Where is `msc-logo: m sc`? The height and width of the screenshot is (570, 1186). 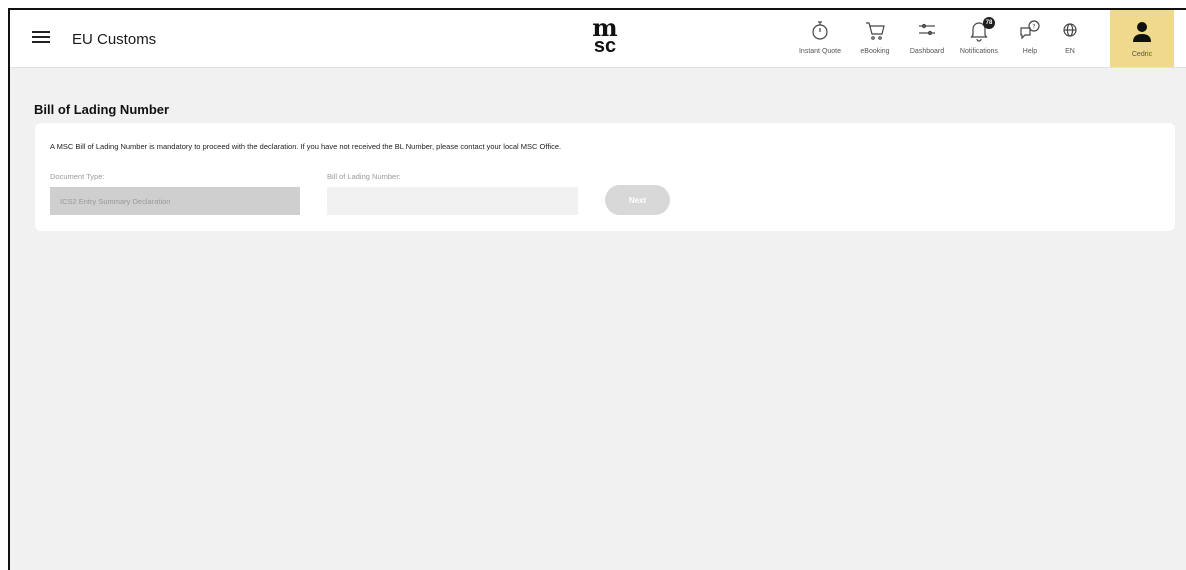 msc-logo: m sc is located at coordinates (605, 36).